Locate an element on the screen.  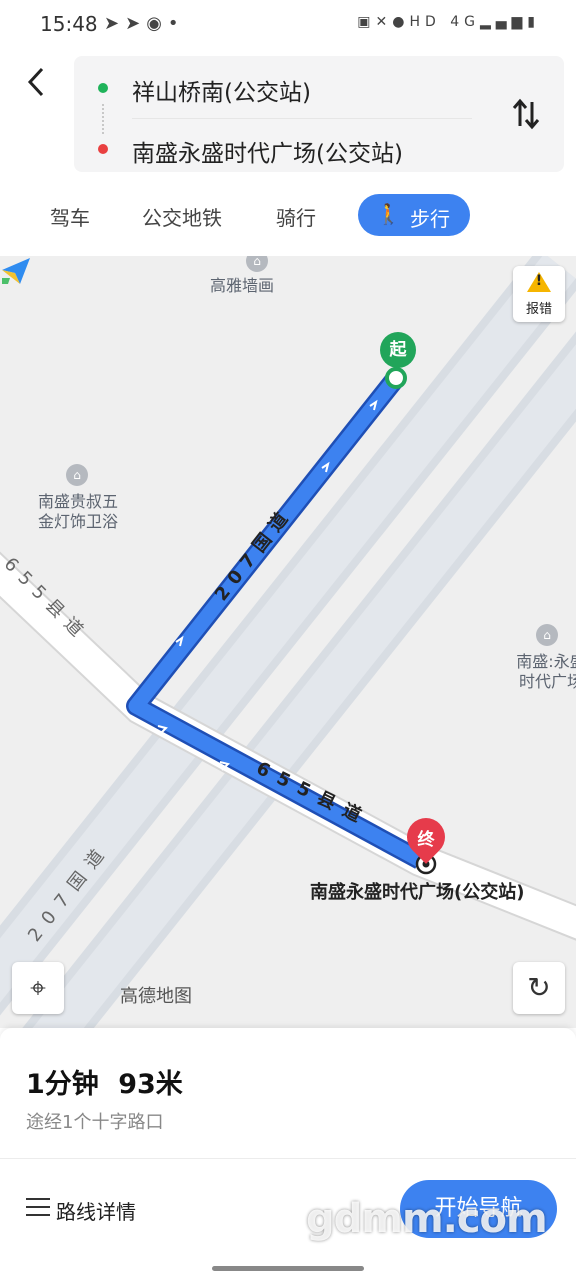
chevron-left-icon is located at coordinates (35, 82).